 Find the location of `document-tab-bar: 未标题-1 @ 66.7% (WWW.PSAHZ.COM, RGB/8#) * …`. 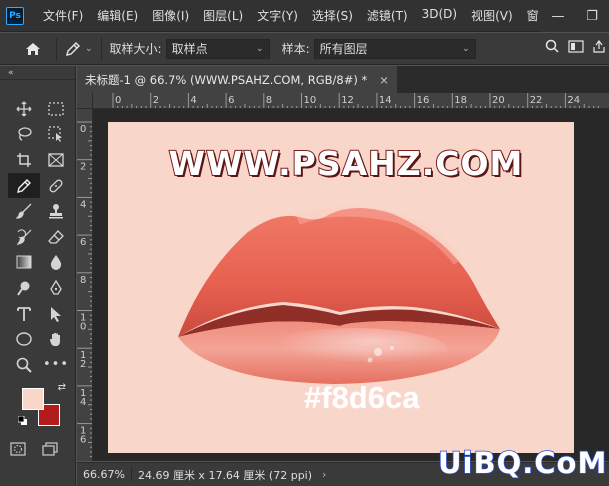

document-tab-bar: 未标题-1 @ 66.7% (WWW.PSAHZ.COM, RGB/8#) * … is located at coordinates (343, 79).